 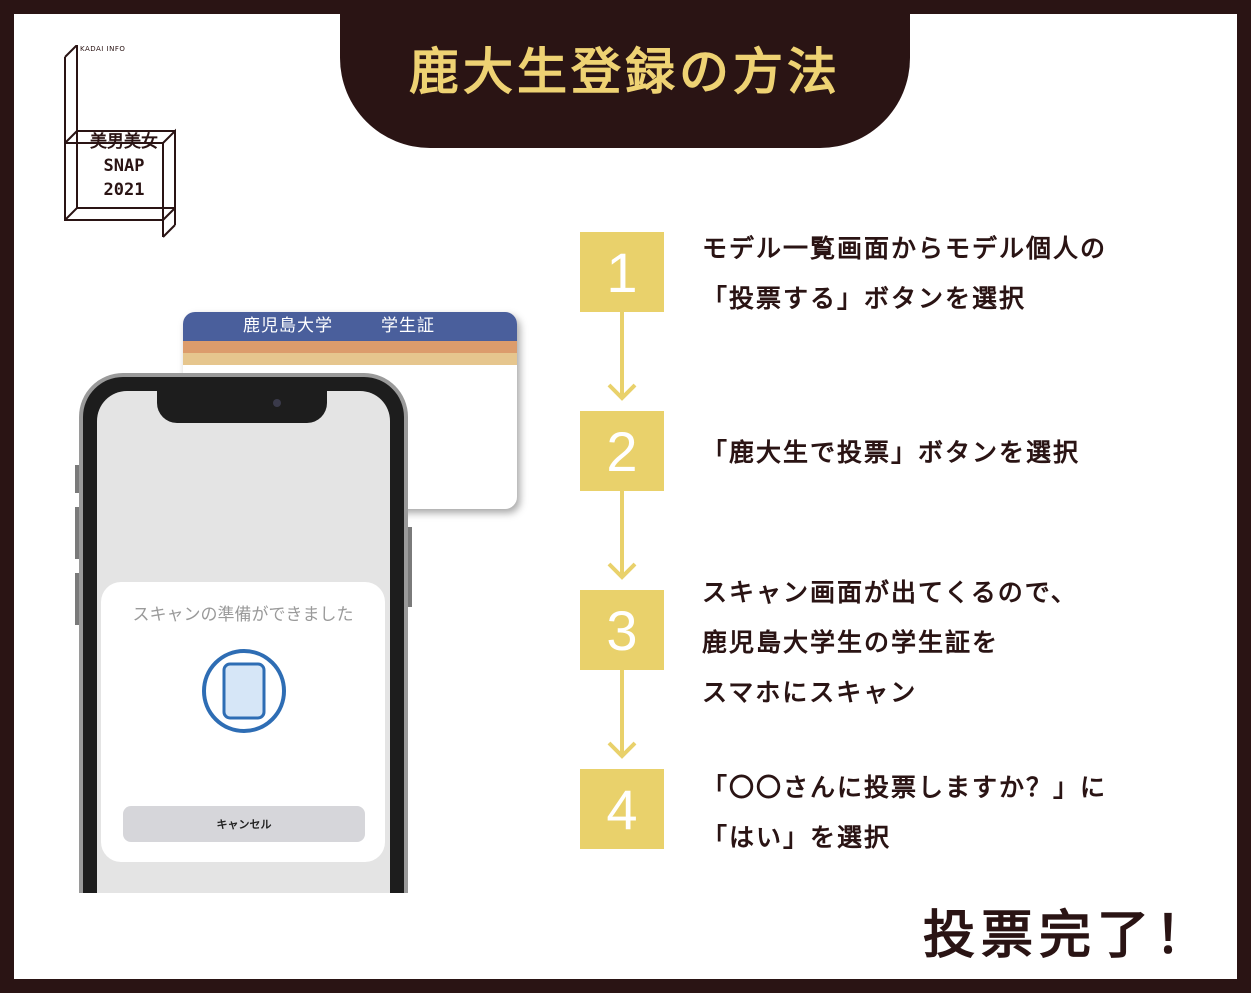 I want to click on step-line: スマホにスキャン, so click(x=810, y=692).